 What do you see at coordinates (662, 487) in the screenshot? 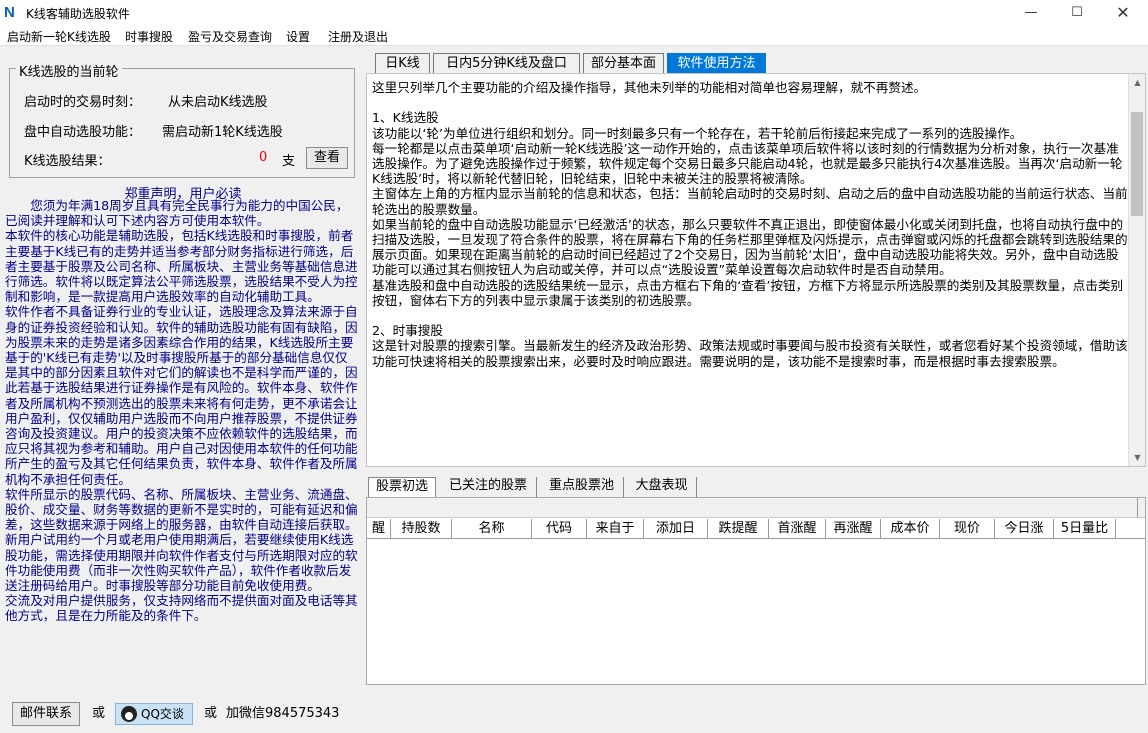
I see `tab-market: 大盘表现` at bounding box center [662, 487].